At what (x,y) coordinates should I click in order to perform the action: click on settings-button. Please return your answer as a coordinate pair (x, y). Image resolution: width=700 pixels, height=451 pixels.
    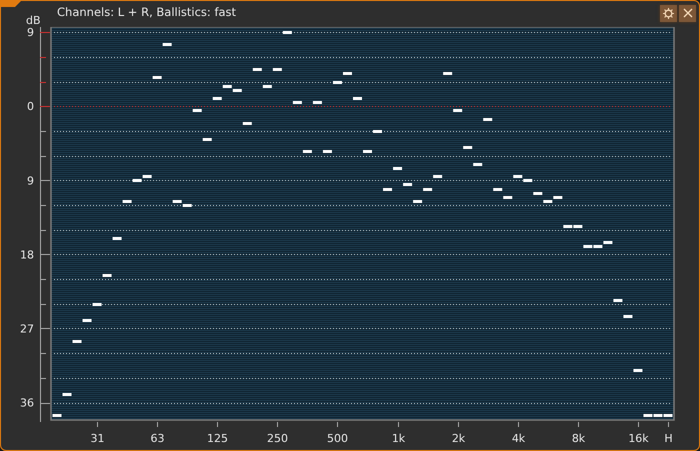
    Looking at the image, I should click on (668, 13).